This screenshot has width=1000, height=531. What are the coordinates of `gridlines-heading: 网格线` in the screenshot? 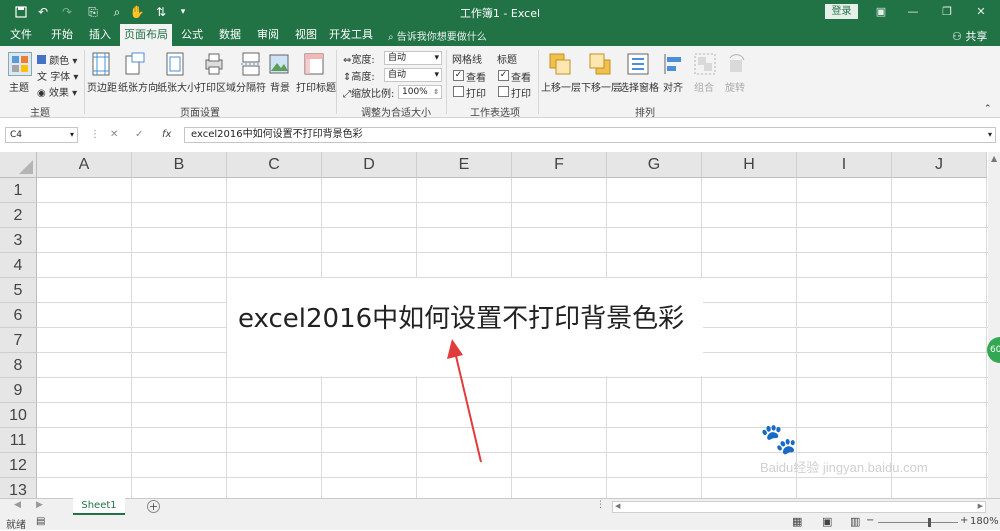 It's located at (467, 60).